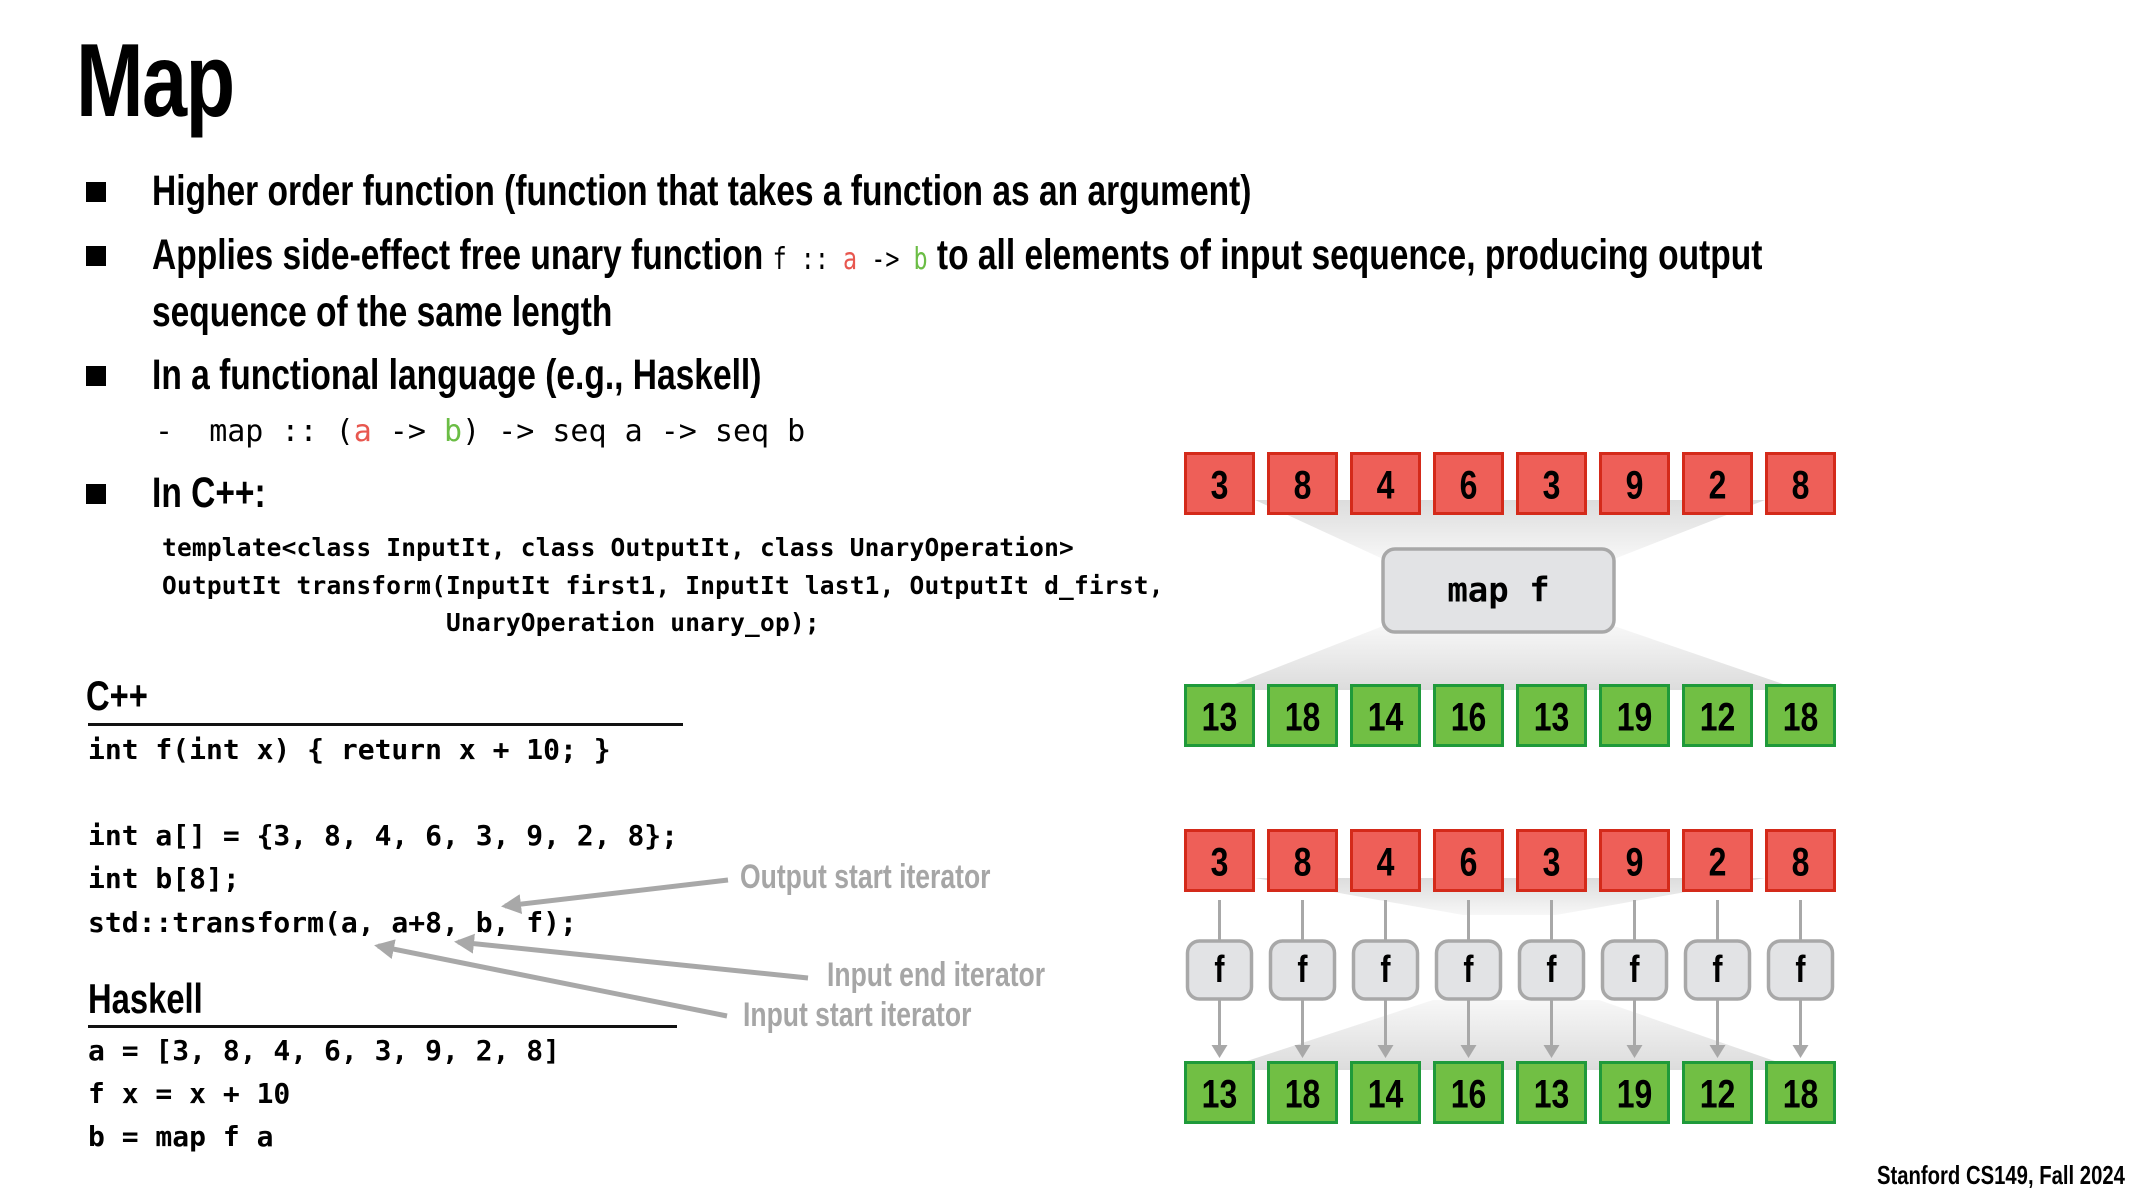  What do you see at coordinates (1498, 591) in the screenshot?
I see `map-f-label: map f` at bounding box center [1498, 591].